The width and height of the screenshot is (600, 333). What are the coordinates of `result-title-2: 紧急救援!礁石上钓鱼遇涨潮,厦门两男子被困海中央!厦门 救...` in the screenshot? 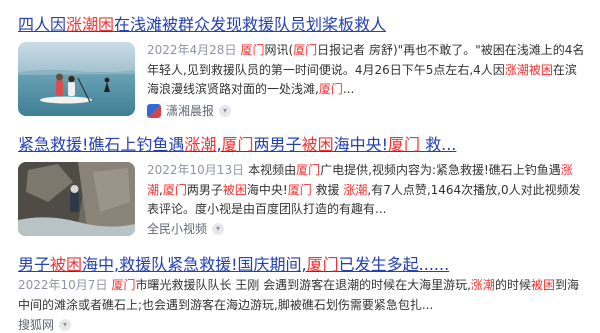 It's located at (303, 145).